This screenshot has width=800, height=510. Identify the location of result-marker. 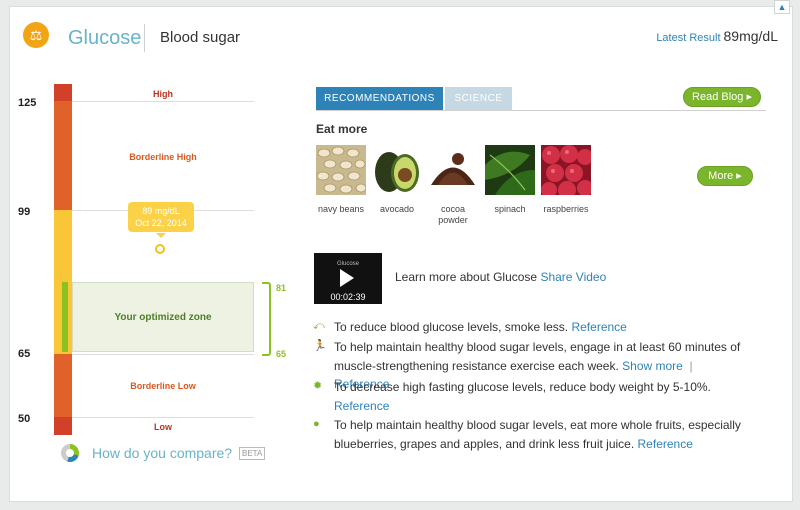
(160, 249).